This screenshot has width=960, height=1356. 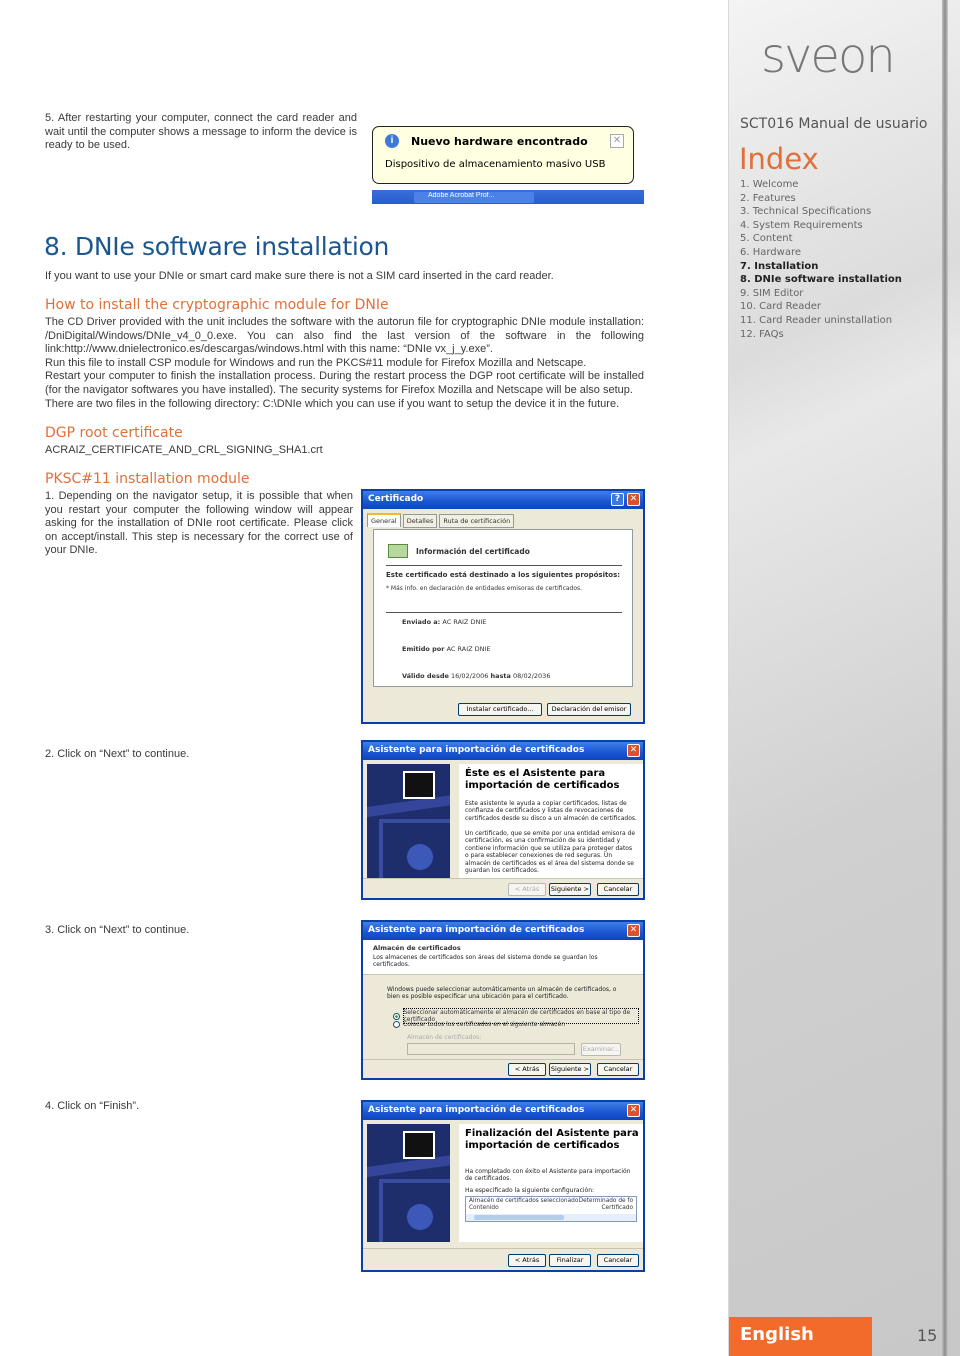 I want to click on index-item: 2. Features, so click(x=821, y=199).